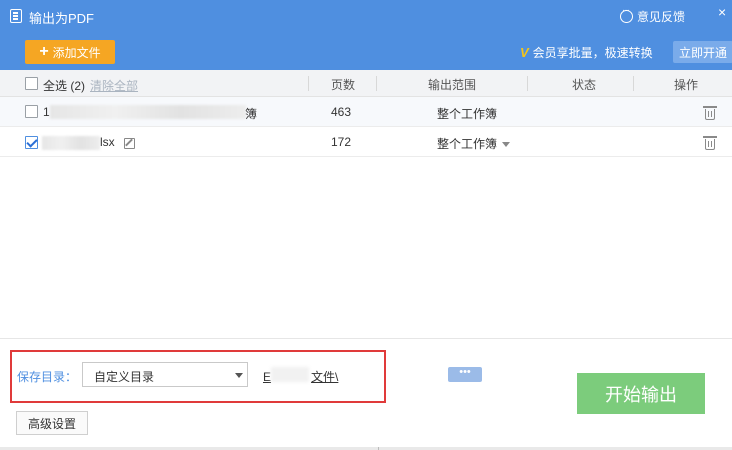  Describe the element at coordinates (366, 112) in the screenshot. I see `table-row: 1 簿 463 整个工作簿` at that location.